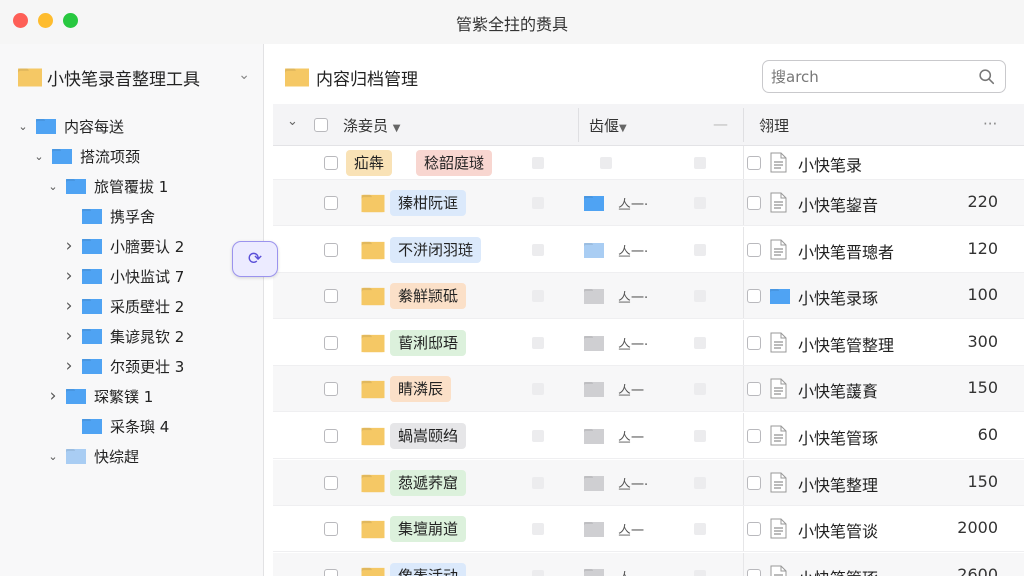  Describe the element at coordinates (115, 426) in the screenshot. I see `sidebar-tree-item: 采条璵 4` at that location.